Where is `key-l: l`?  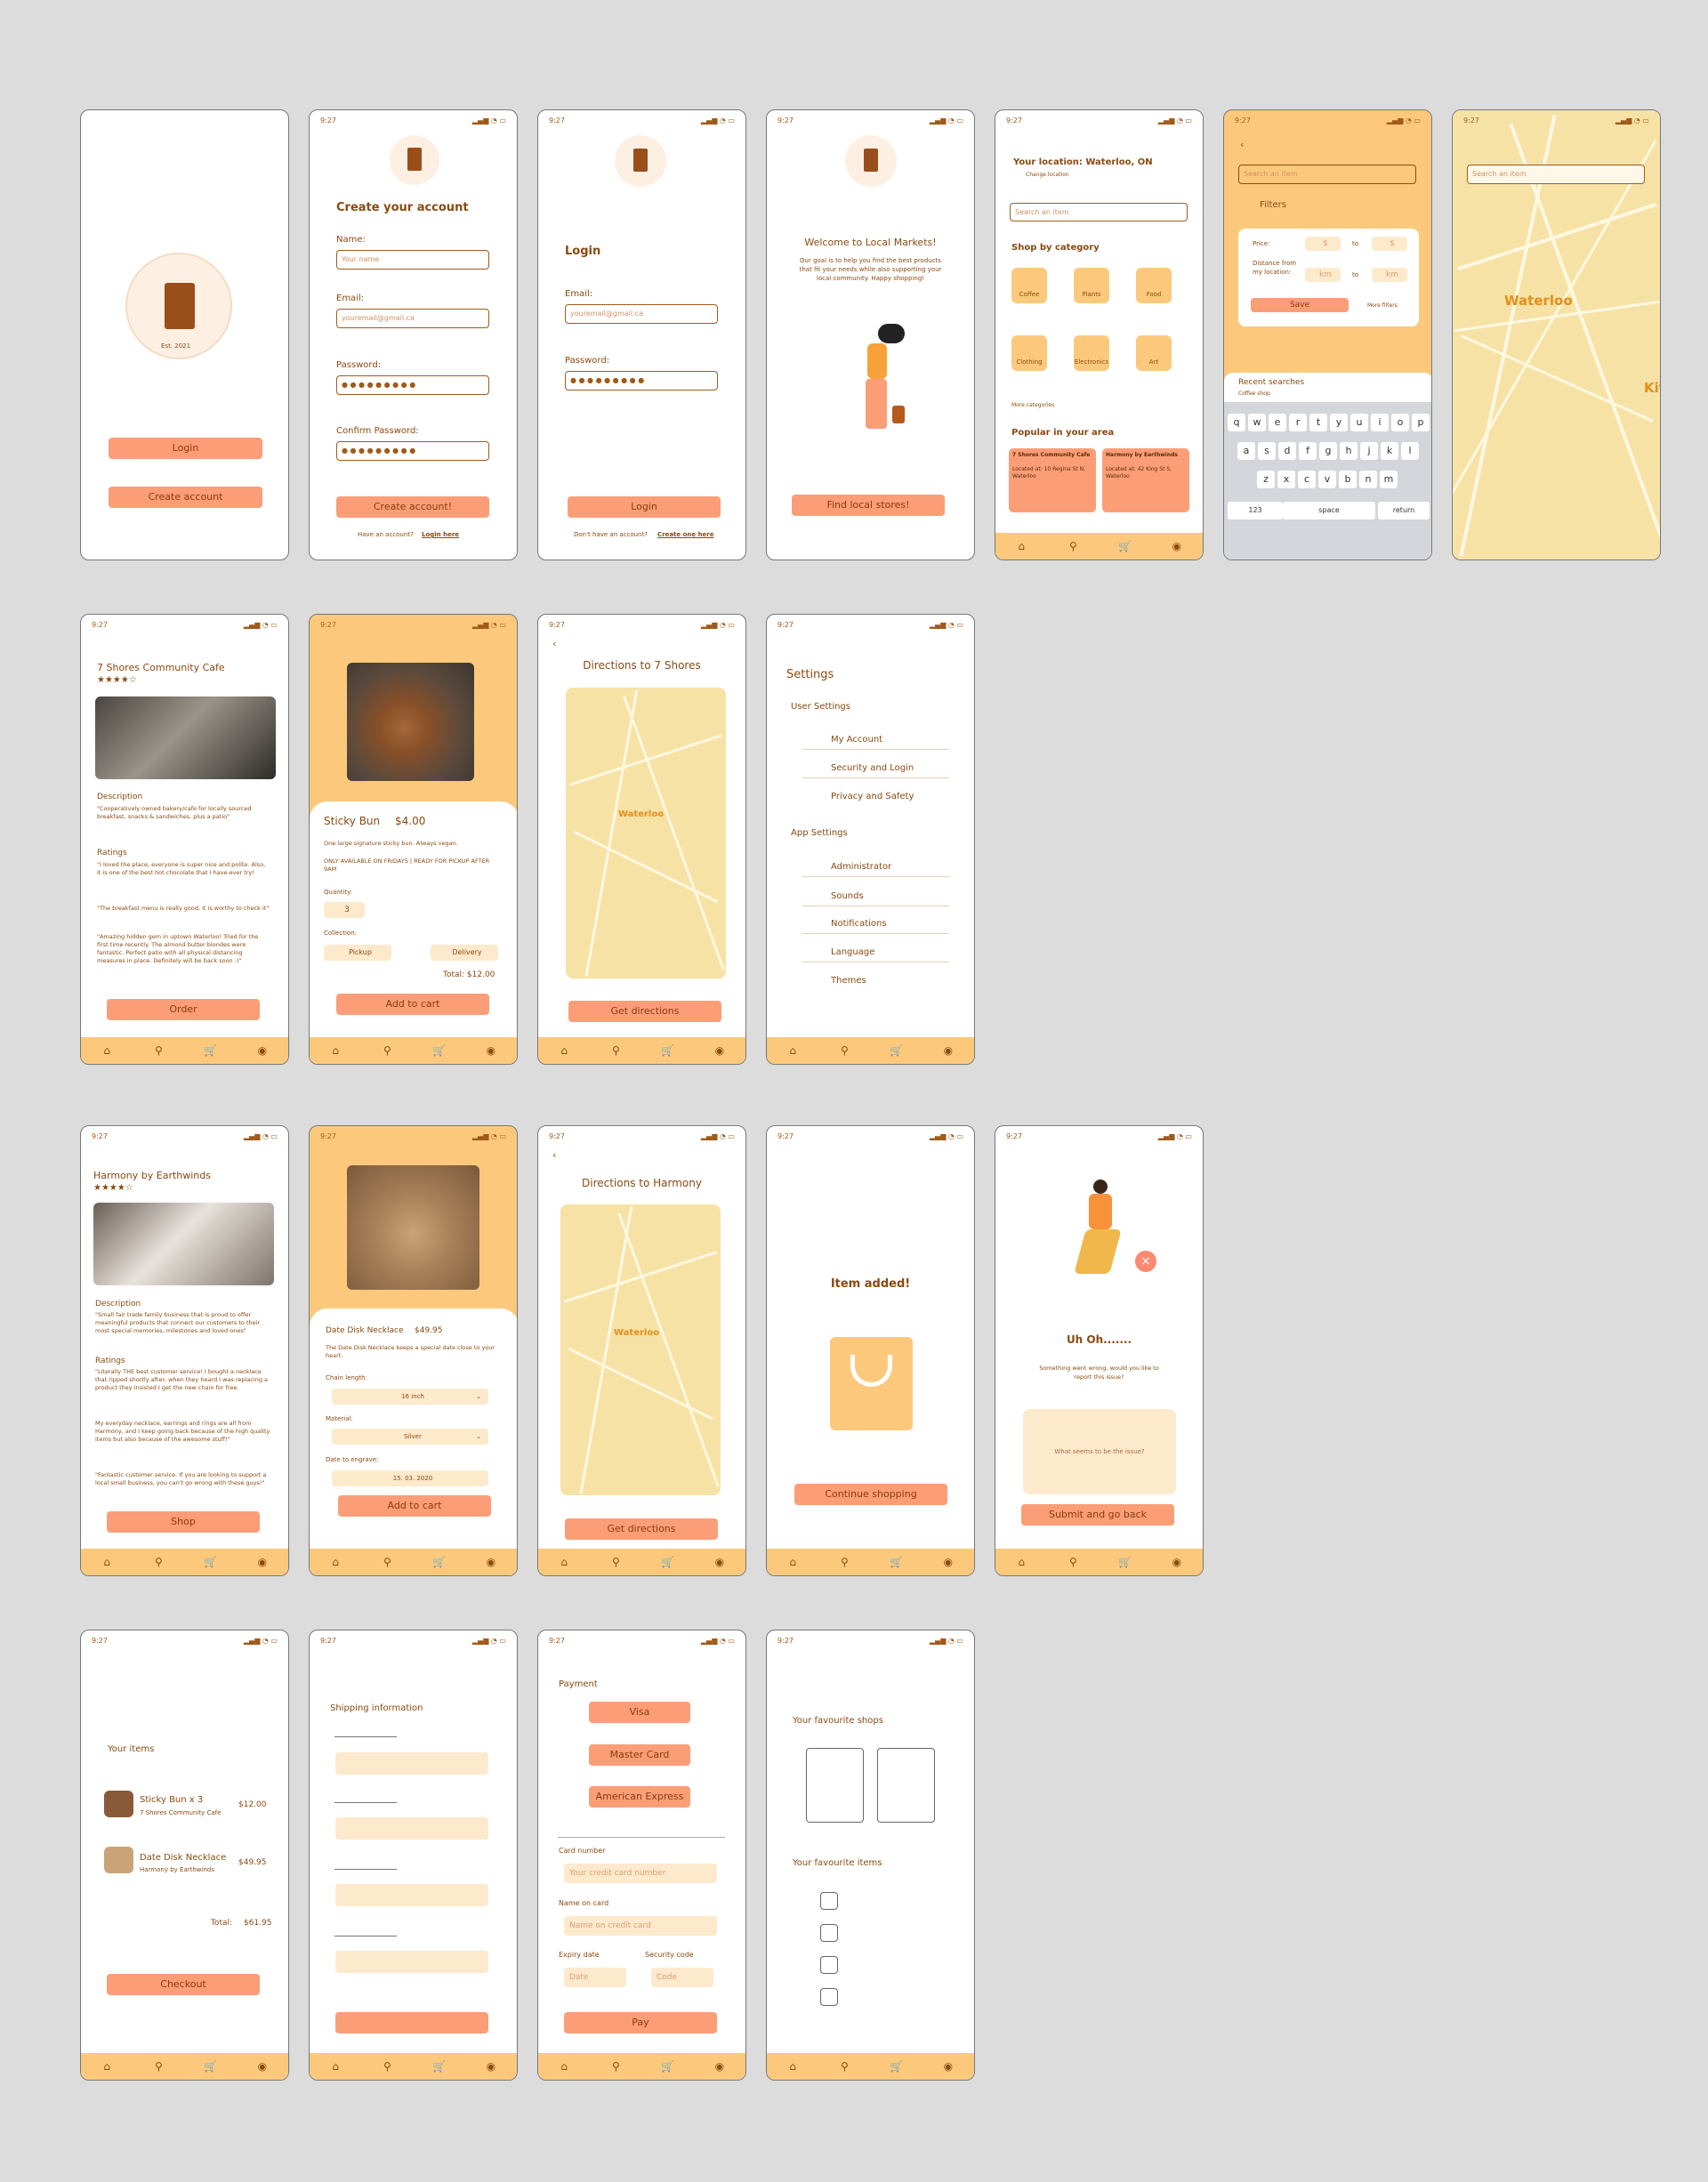
key-l: l is located at coordinates (1410, 451).